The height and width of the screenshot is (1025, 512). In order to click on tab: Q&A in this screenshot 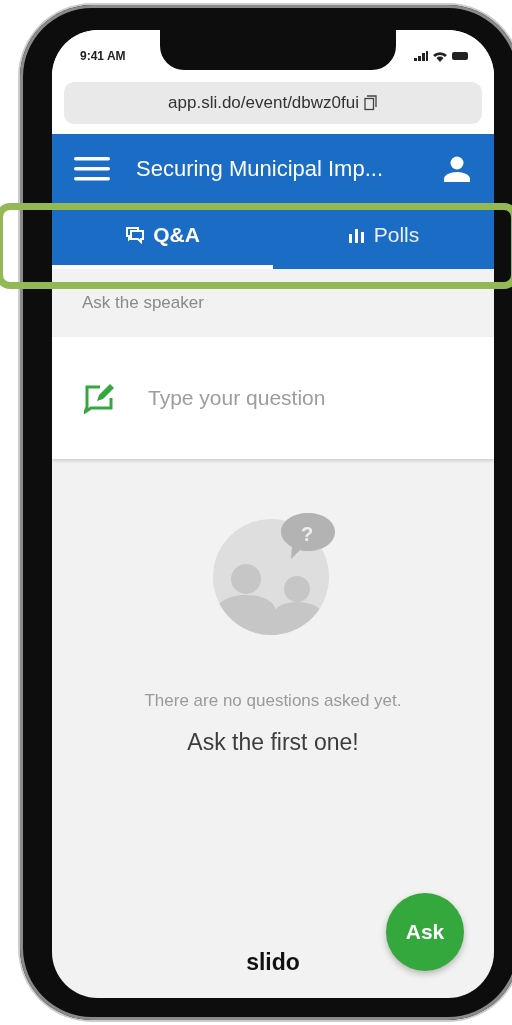, I will do `click(162, 236)`.